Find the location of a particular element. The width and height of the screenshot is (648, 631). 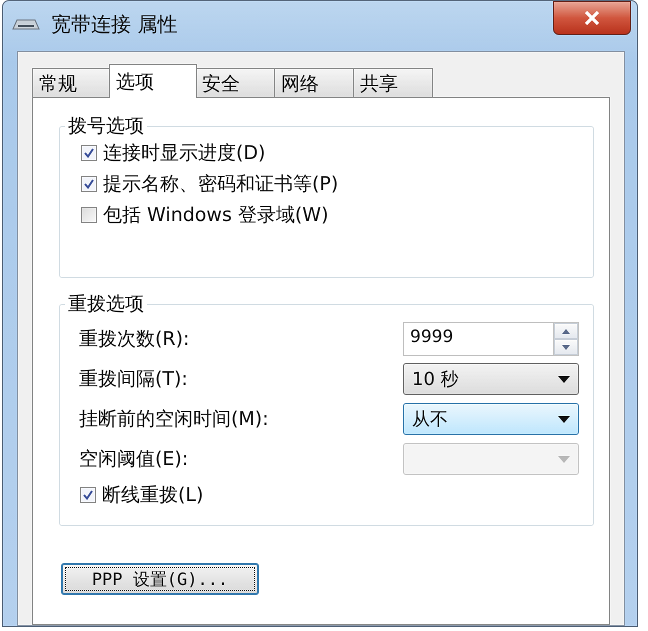

checkbox-label: 提示名称、密码和证书等(P) is located at coordinates (220, 183).